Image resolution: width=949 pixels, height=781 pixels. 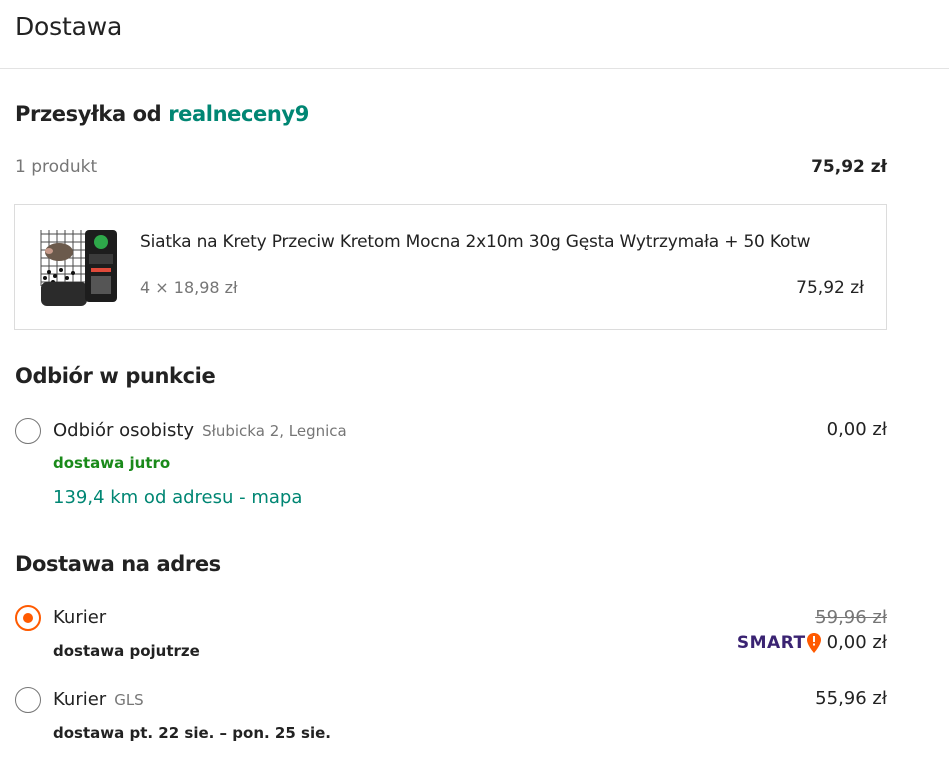 What do you see at coordinates (856, 429) in the screenshot?
I see `pickup-option-price: 0,00 zł` at bounding box center [856, 429].